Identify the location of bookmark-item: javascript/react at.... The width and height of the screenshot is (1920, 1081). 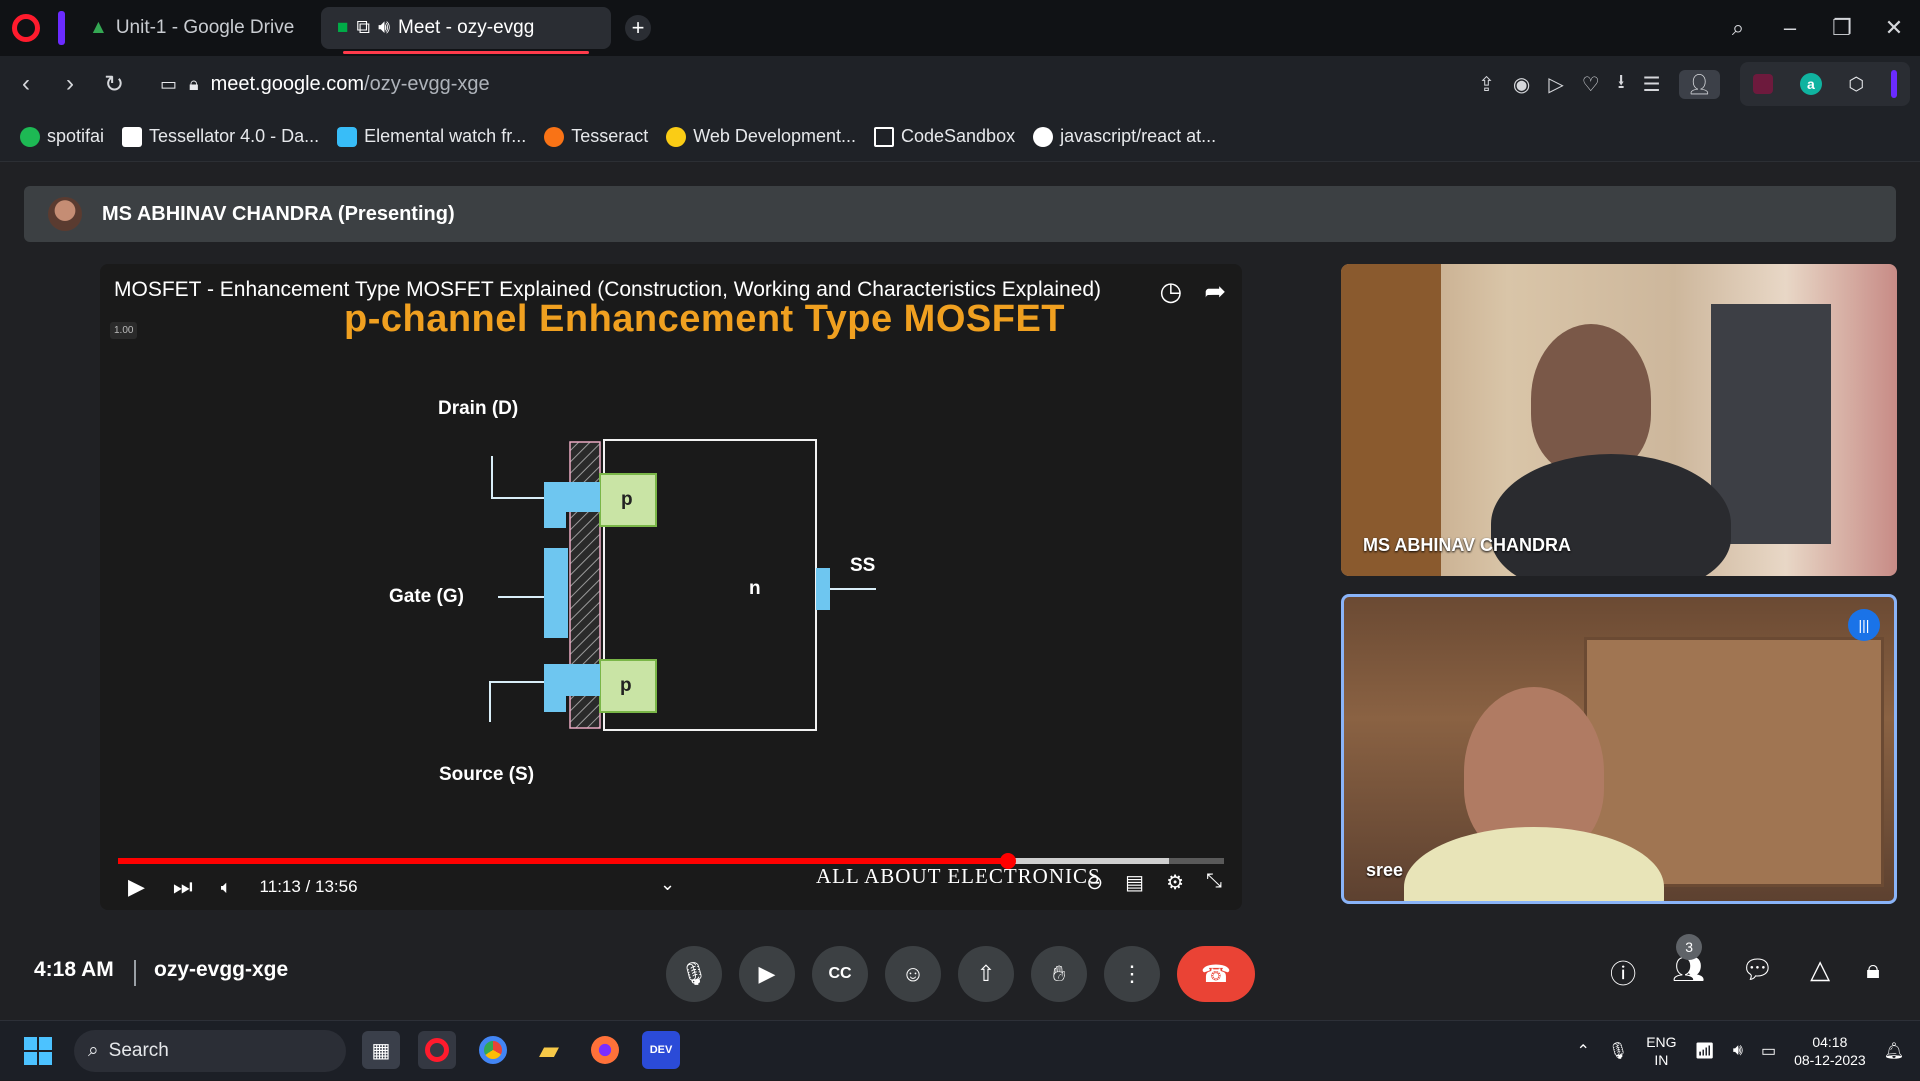
(1124, 136).